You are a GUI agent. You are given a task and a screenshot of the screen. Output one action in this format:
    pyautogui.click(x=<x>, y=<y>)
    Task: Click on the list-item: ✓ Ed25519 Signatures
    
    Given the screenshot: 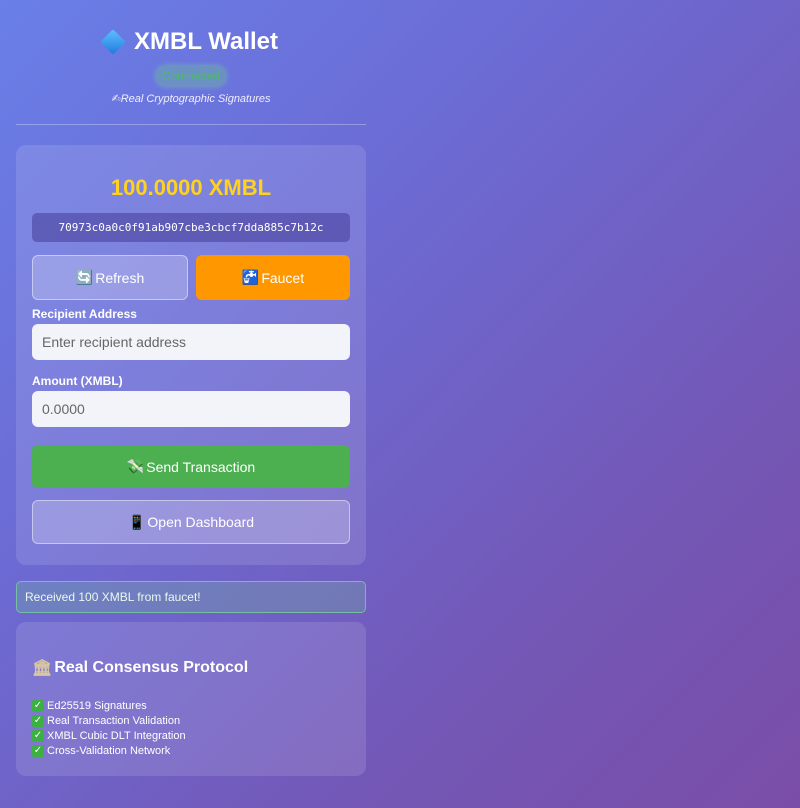 What is the action you would take?
    pyautogui.click(x=89, y=705)
    